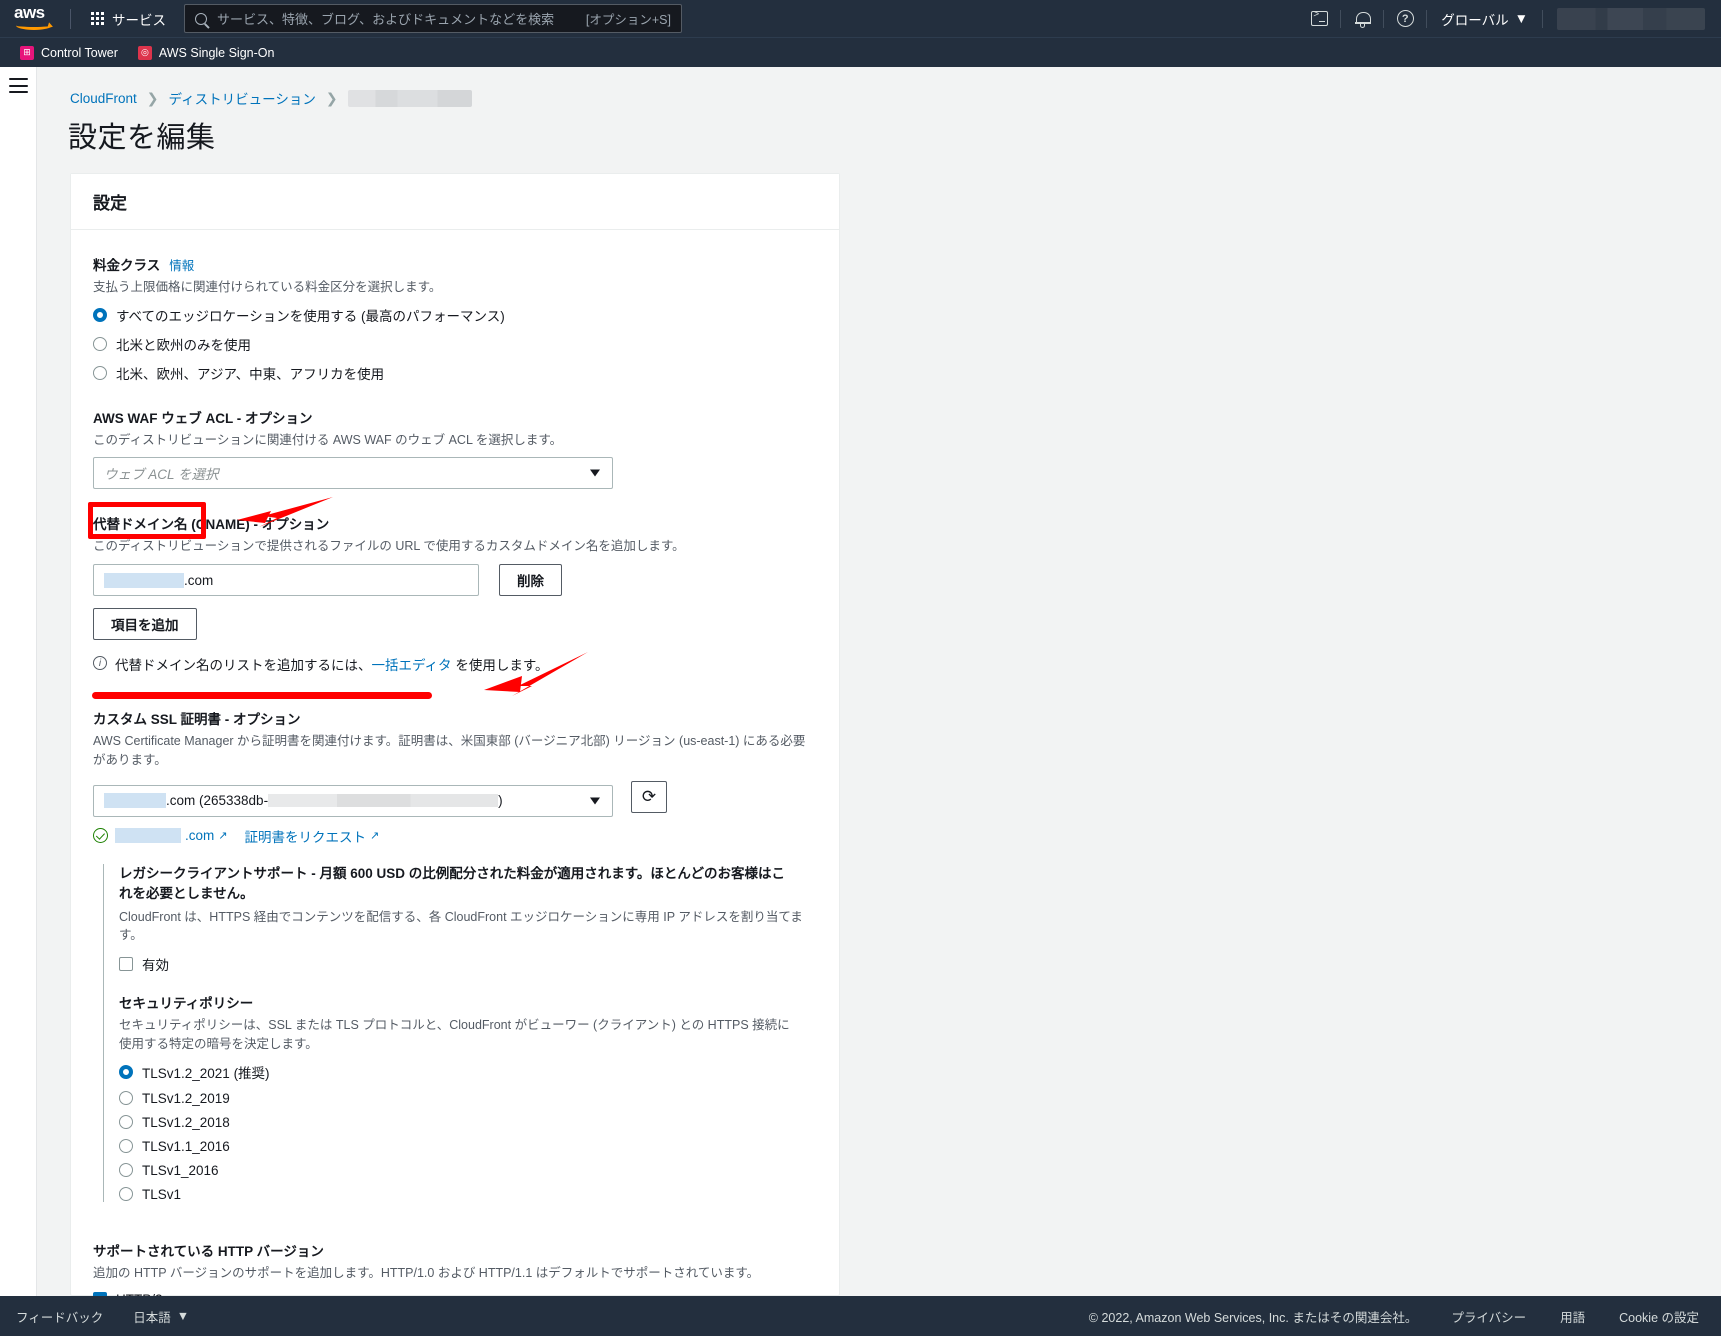 The height and width of the screenshot is (1336, 1721). Describe the element at coordinates (152, 1317) in the screenshot. I see `language-label: 日本語` at that location.